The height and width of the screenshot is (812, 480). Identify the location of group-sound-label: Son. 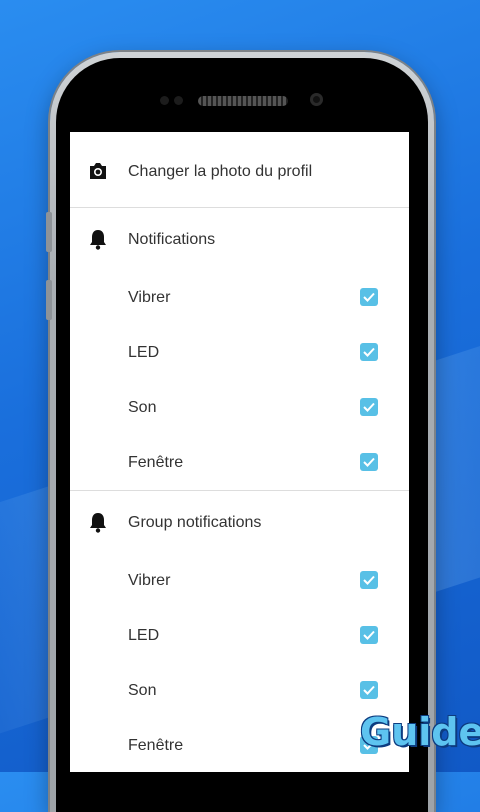
(142, 690).